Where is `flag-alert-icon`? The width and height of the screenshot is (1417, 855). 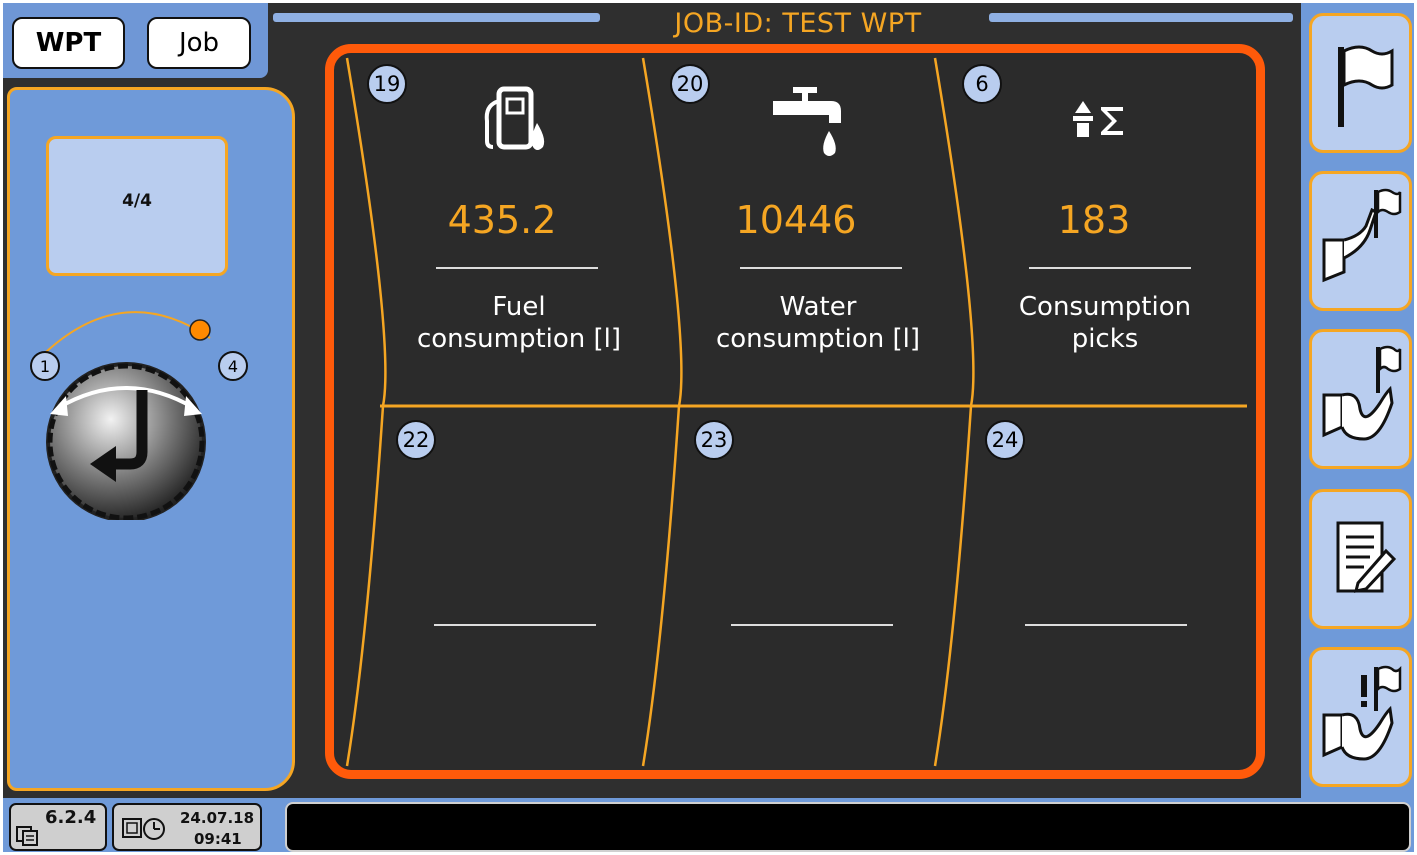 flag-alert-icon is located at coordinates (1361, 713).